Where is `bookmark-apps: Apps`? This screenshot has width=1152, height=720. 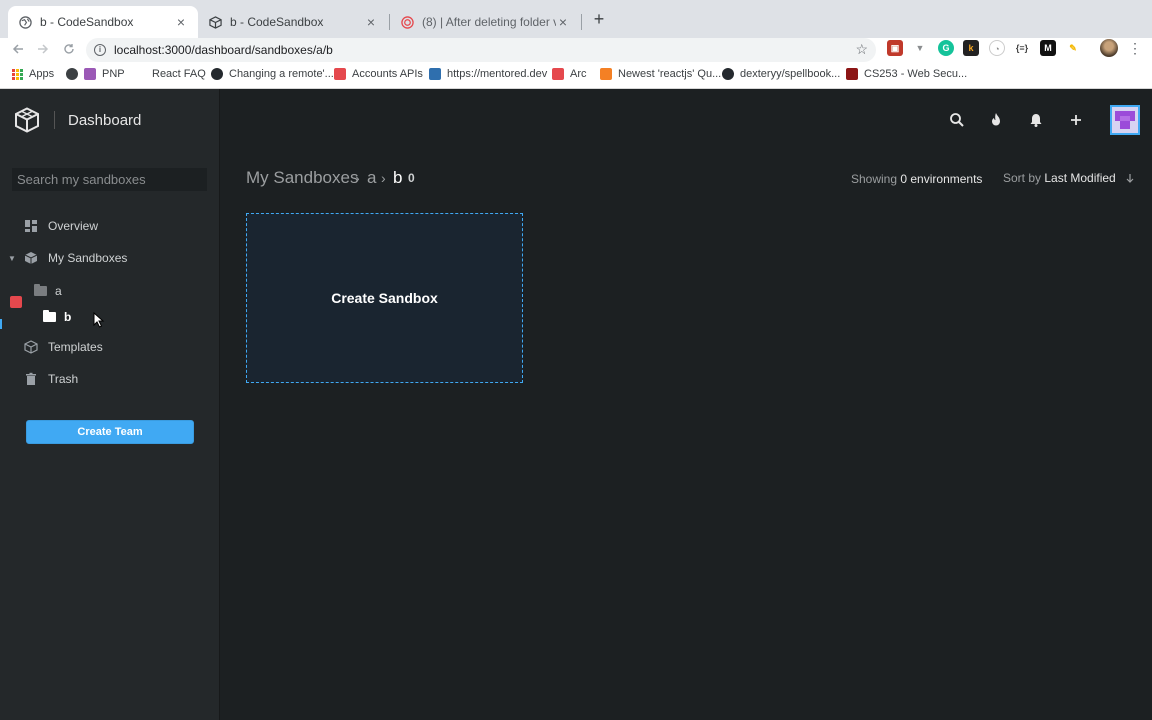
bookmark-apps: Apps is located at coordinates (33, 74).